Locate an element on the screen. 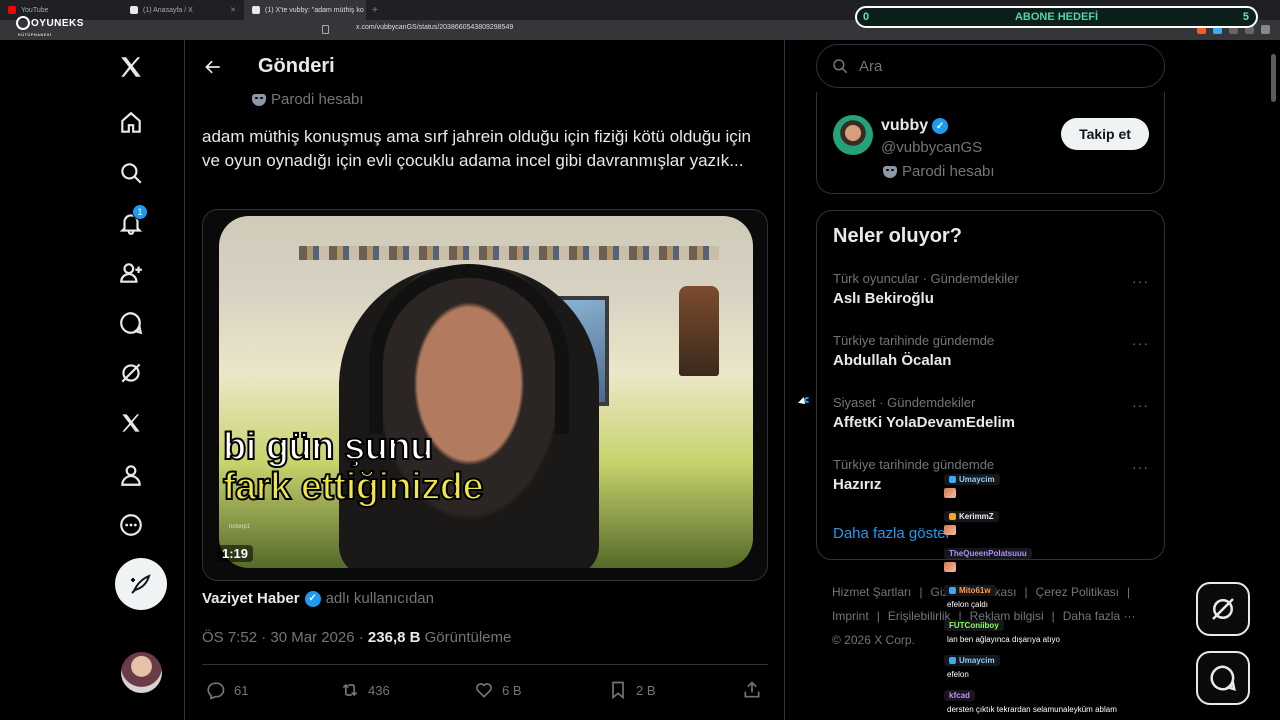 This screenshot has width=1280, height=720. page-title: Gönderi is located at coordinates (296, 66).